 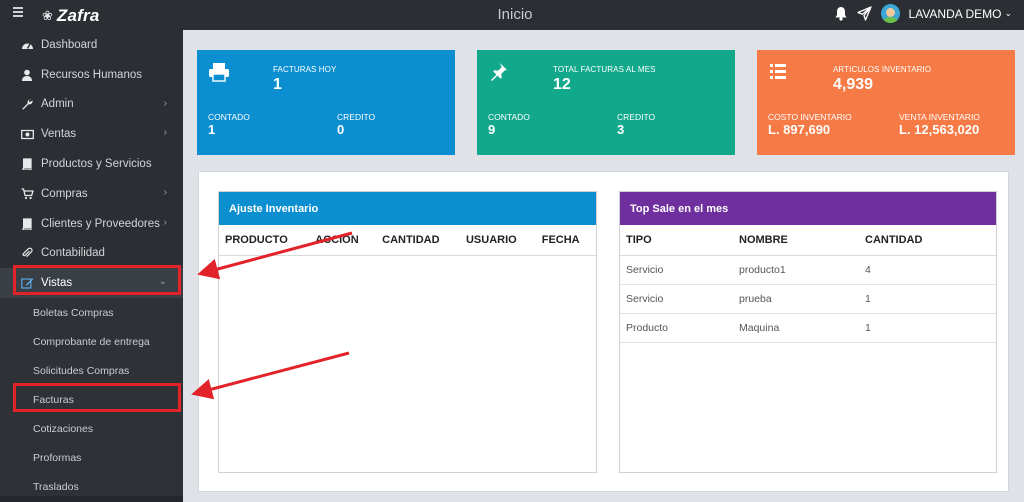 I want to click on sidebar-item-label: Recursos Humanos, so click(x=91, y=74).